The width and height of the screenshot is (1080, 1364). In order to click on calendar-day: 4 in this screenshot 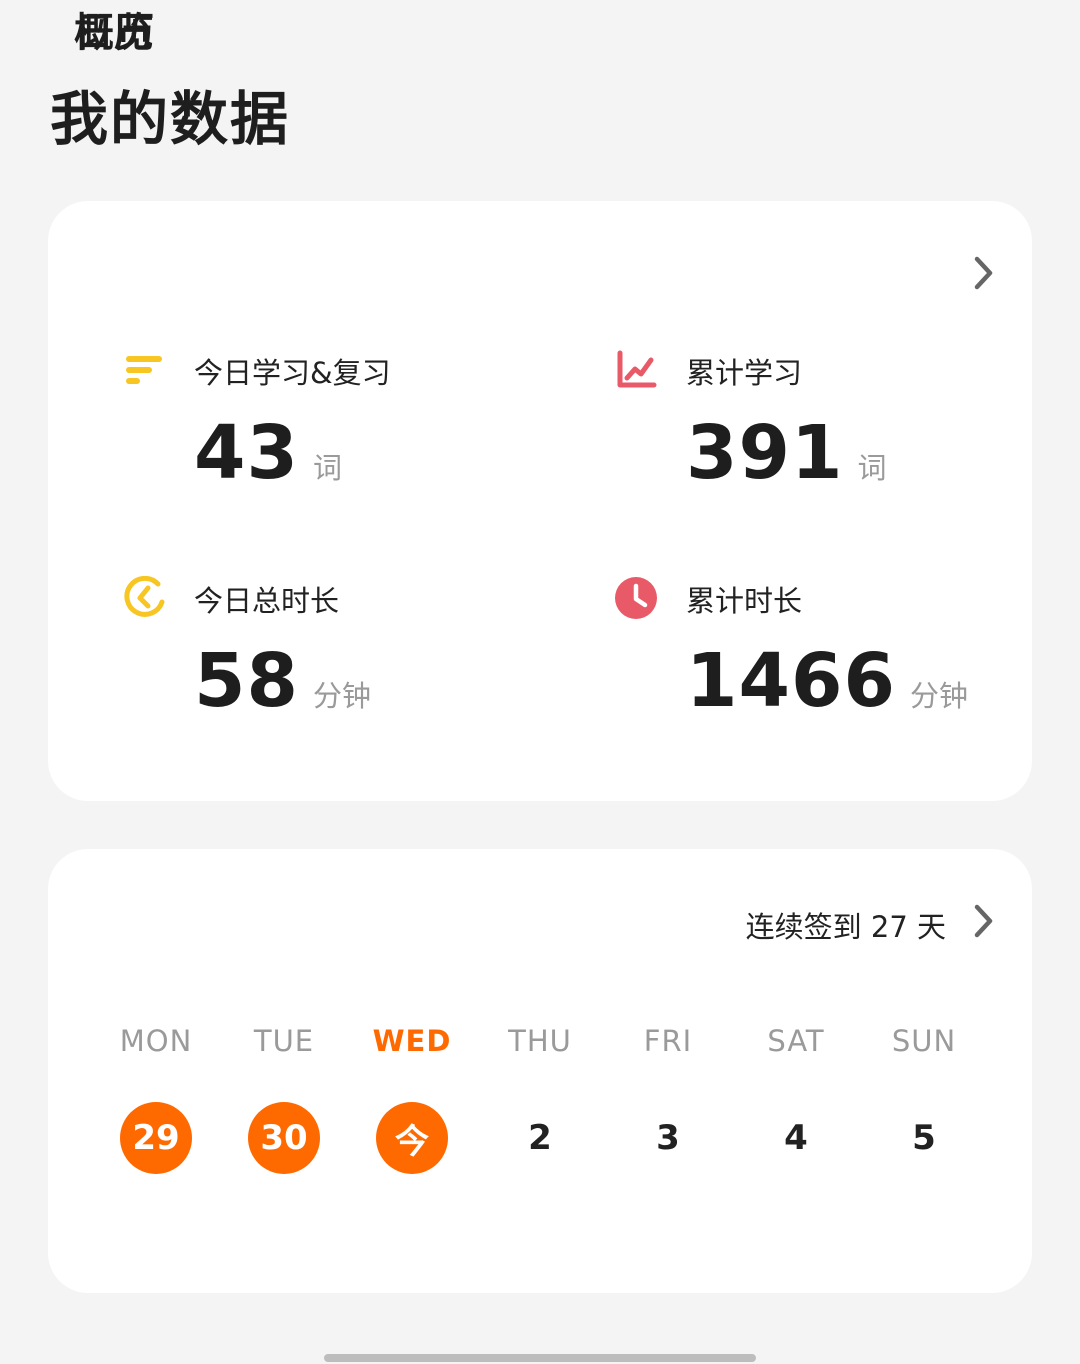, I will do `click(796, 1138)`.